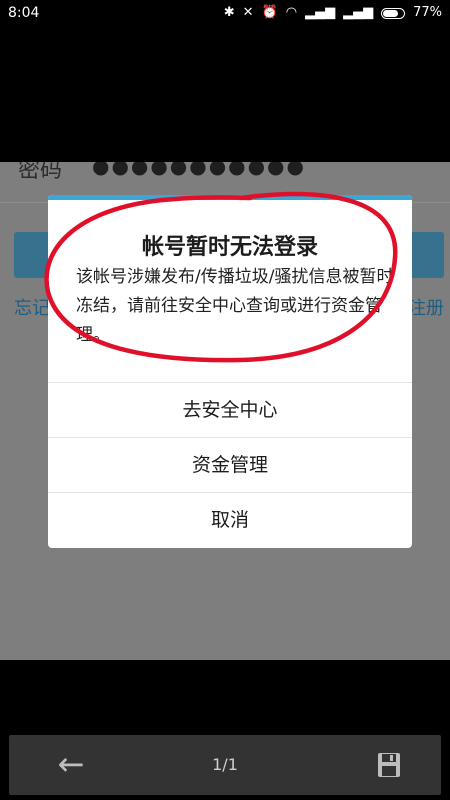 The width and height of the screenshot is (450, 800). What do you see at coordinates (235, 306) in the screenshot?
I see `dialog-message: 该帐号涉嫌发布/传播垃圾/骚扰信息被暂时冻结，请前往安全中心查询或进行资金管理。` at bounding box center [235, 306].